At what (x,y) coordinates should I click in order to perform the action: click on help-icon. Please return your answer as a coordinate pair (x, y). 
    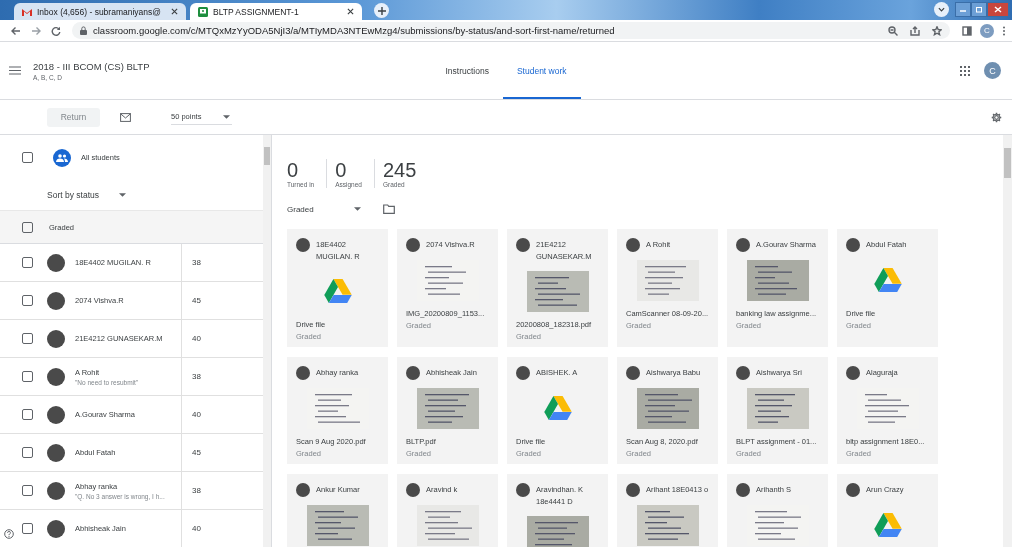
    Looking at the image, I should click on (9, 534).